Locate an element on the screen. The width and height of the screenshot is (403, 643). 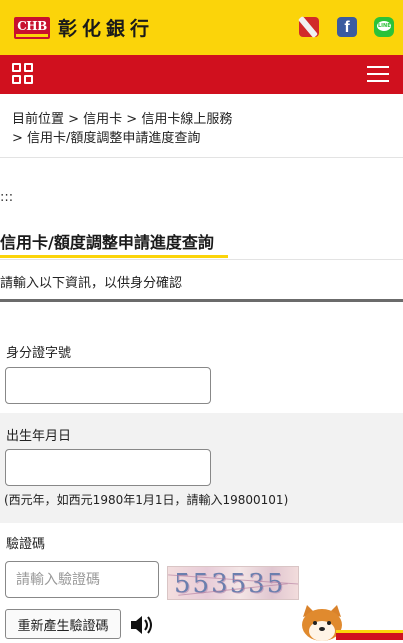
birth-label: 出生年月日 is located at coordinates (39, 436).